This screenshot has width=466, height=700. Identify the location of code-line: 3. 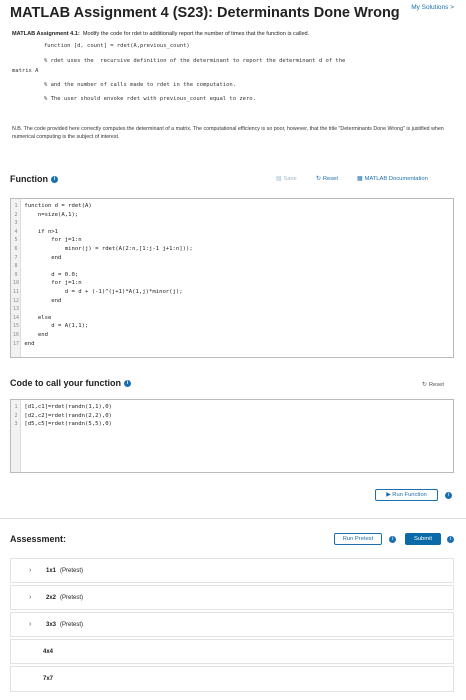
(232, 223).